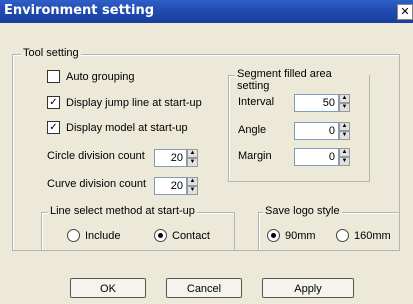 This screenshot has width=413, height=304. Describe the element at coordinates (302, 211) in the screenshot. I see `save-logo-legend: Save logo style` at that location.